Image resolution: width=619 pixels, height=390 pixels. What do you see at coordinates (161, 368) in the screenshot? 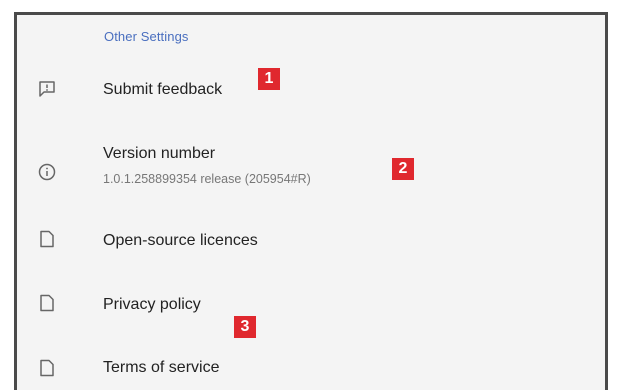
I see `terms-of-service-item: Terms of service` at bounding box center [161, 368].